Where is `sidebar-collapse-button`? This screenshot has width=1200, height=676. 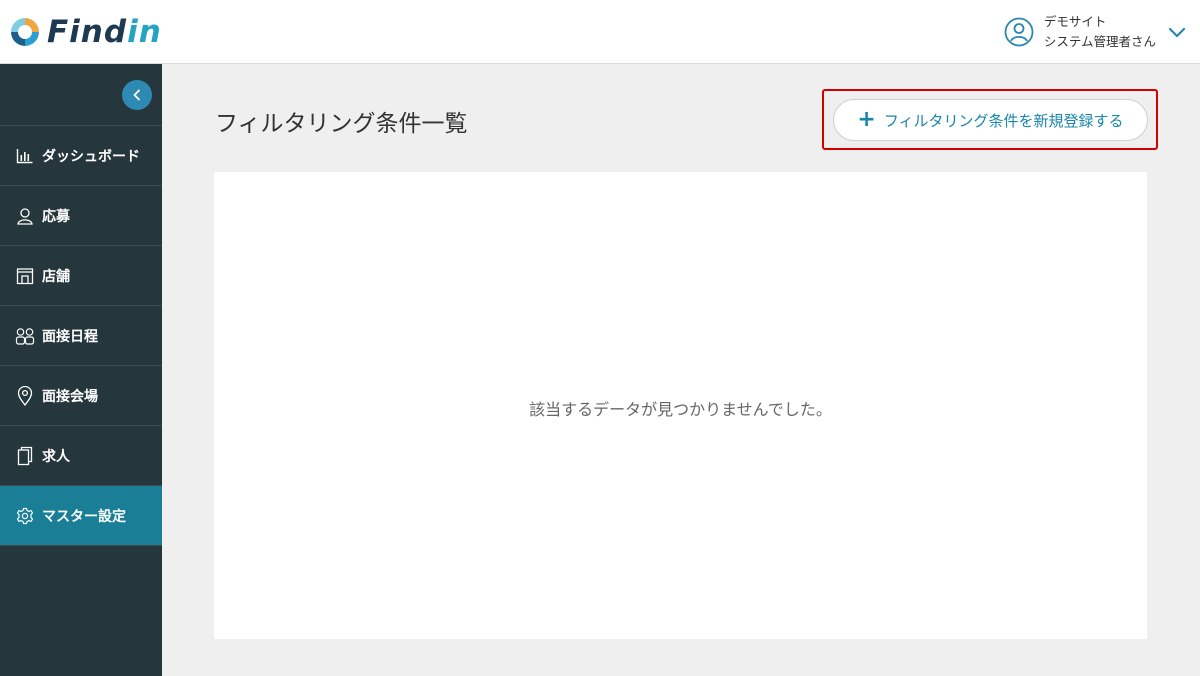 sidebar-collapse-button is located at coordinates (137, 95).